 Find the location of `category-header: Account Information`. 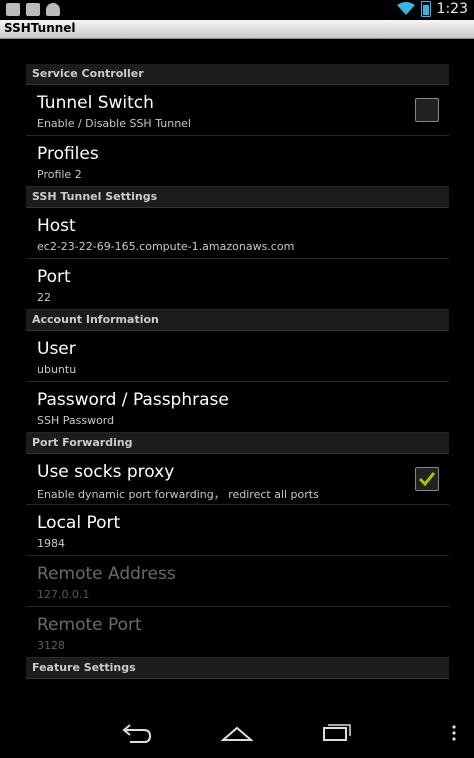

category-header: Account Information is located at coordinates (95, 319).